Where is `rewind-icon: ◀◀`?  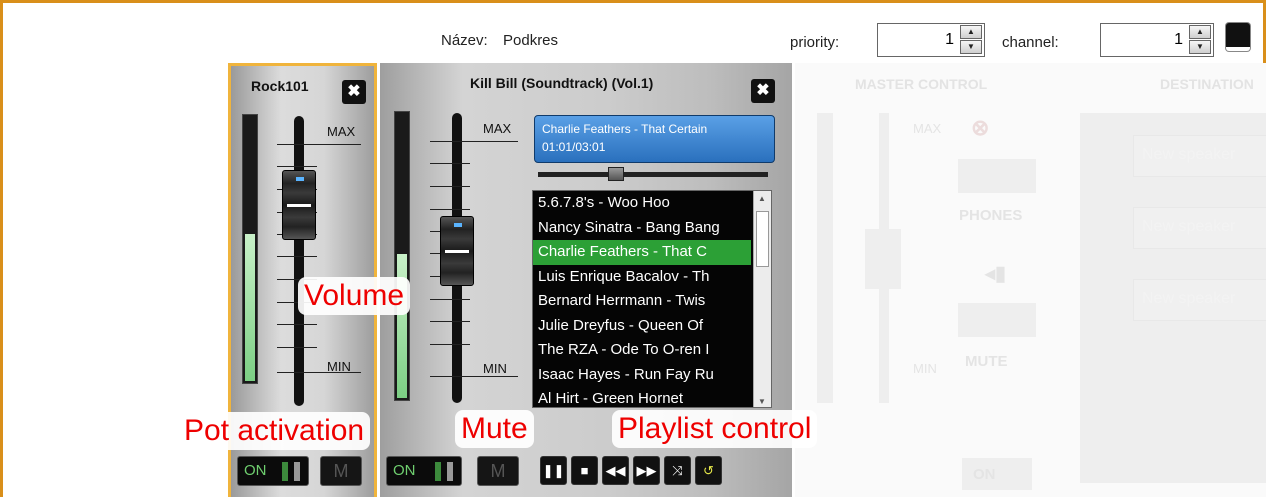
rewind-icon: ◀◀ is located at coordinates (615, 470).